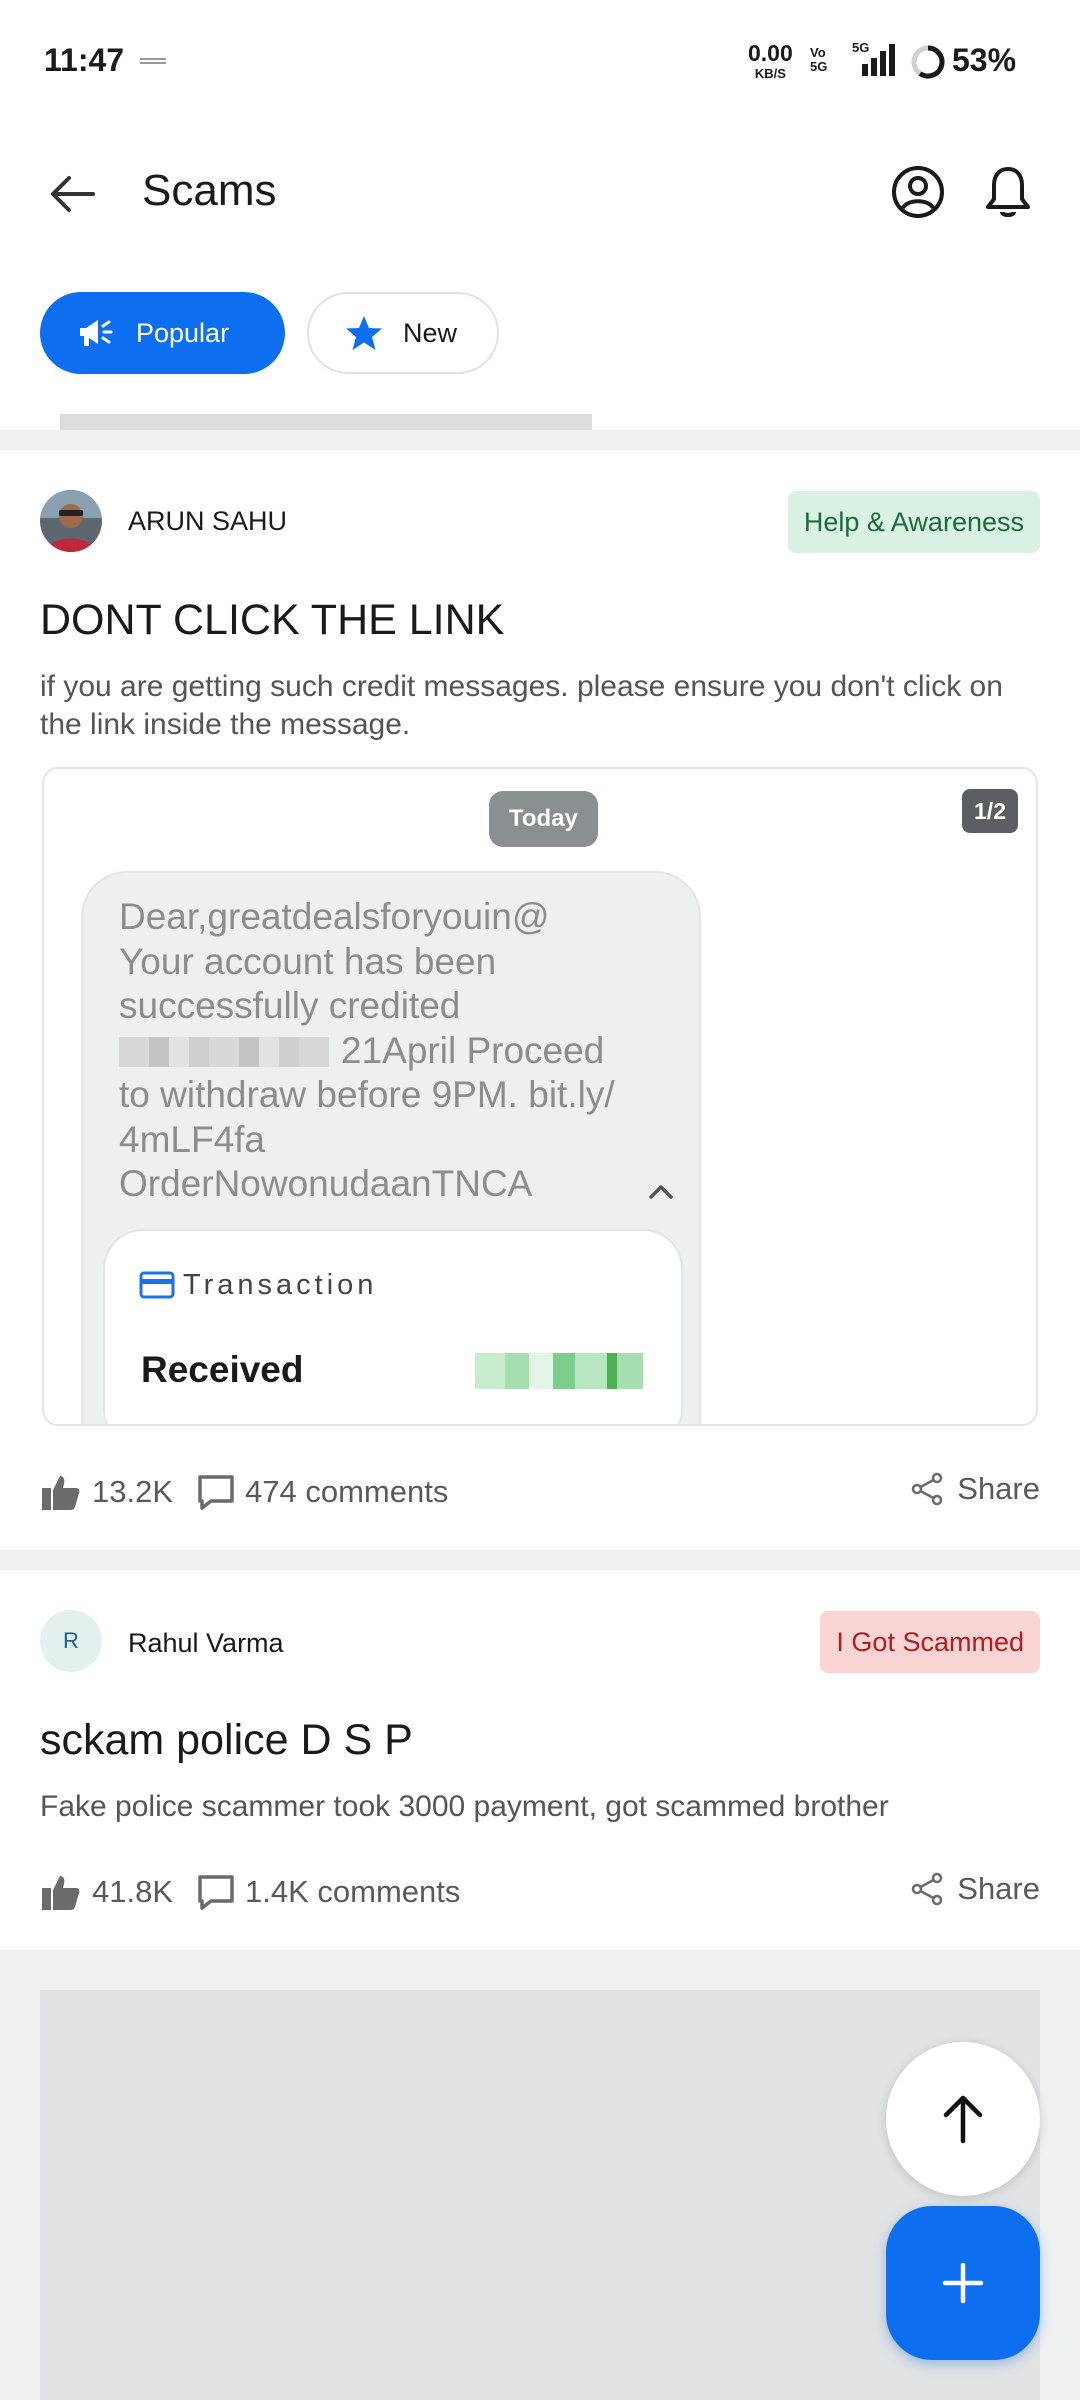  What do you see at coordinates (930, 1642) in the screenshot?
I see `category-tag: I Got Scammed` at bounding box center [930, 1642].